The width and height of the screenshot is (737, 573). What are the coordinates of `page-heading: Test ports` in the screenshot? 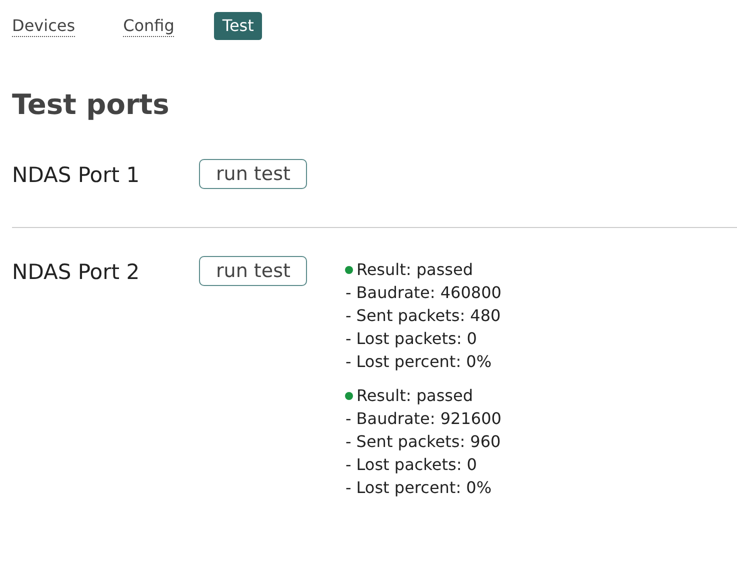 It's located at (91, 104).